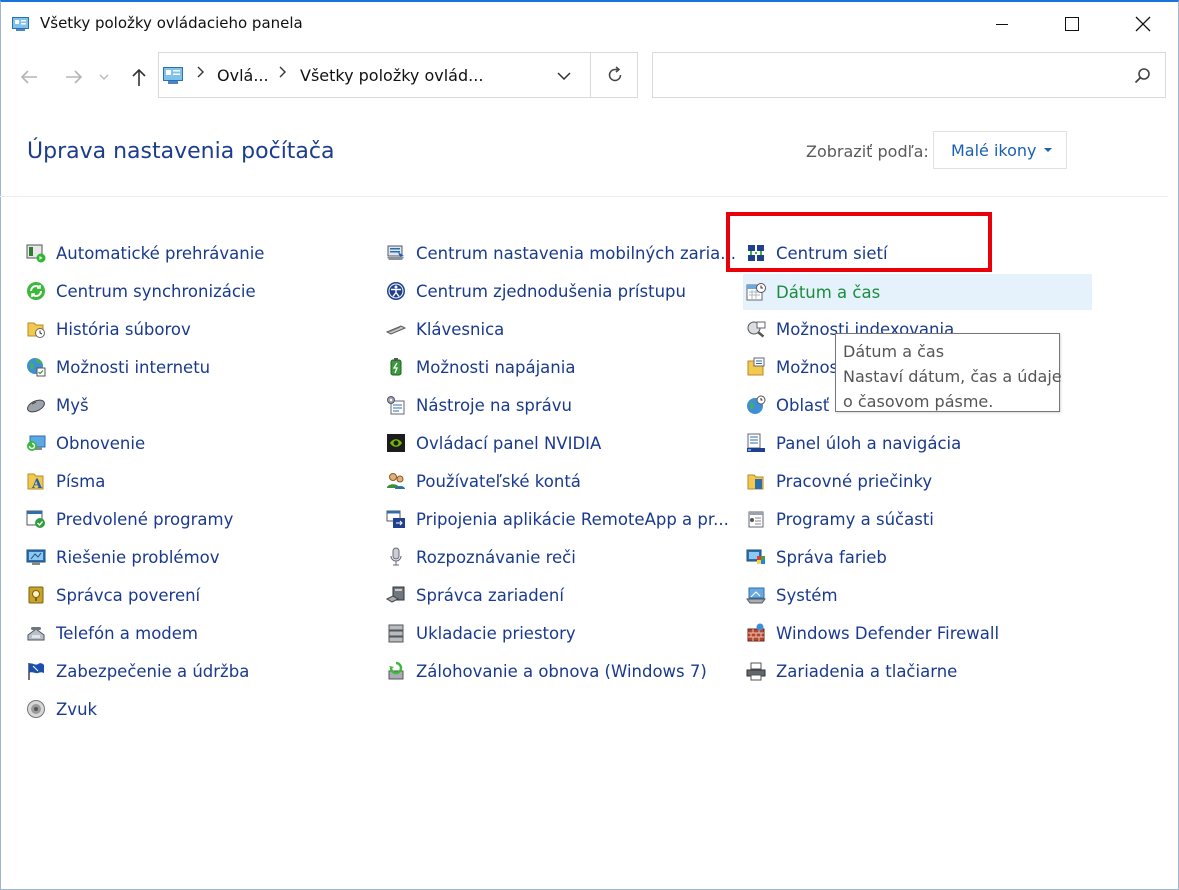 This screenshot has width=1179, height=890. Describe the element at coordinates (145, 519) in the screenshot. I see `item-label: Predvolené programy` at that location.